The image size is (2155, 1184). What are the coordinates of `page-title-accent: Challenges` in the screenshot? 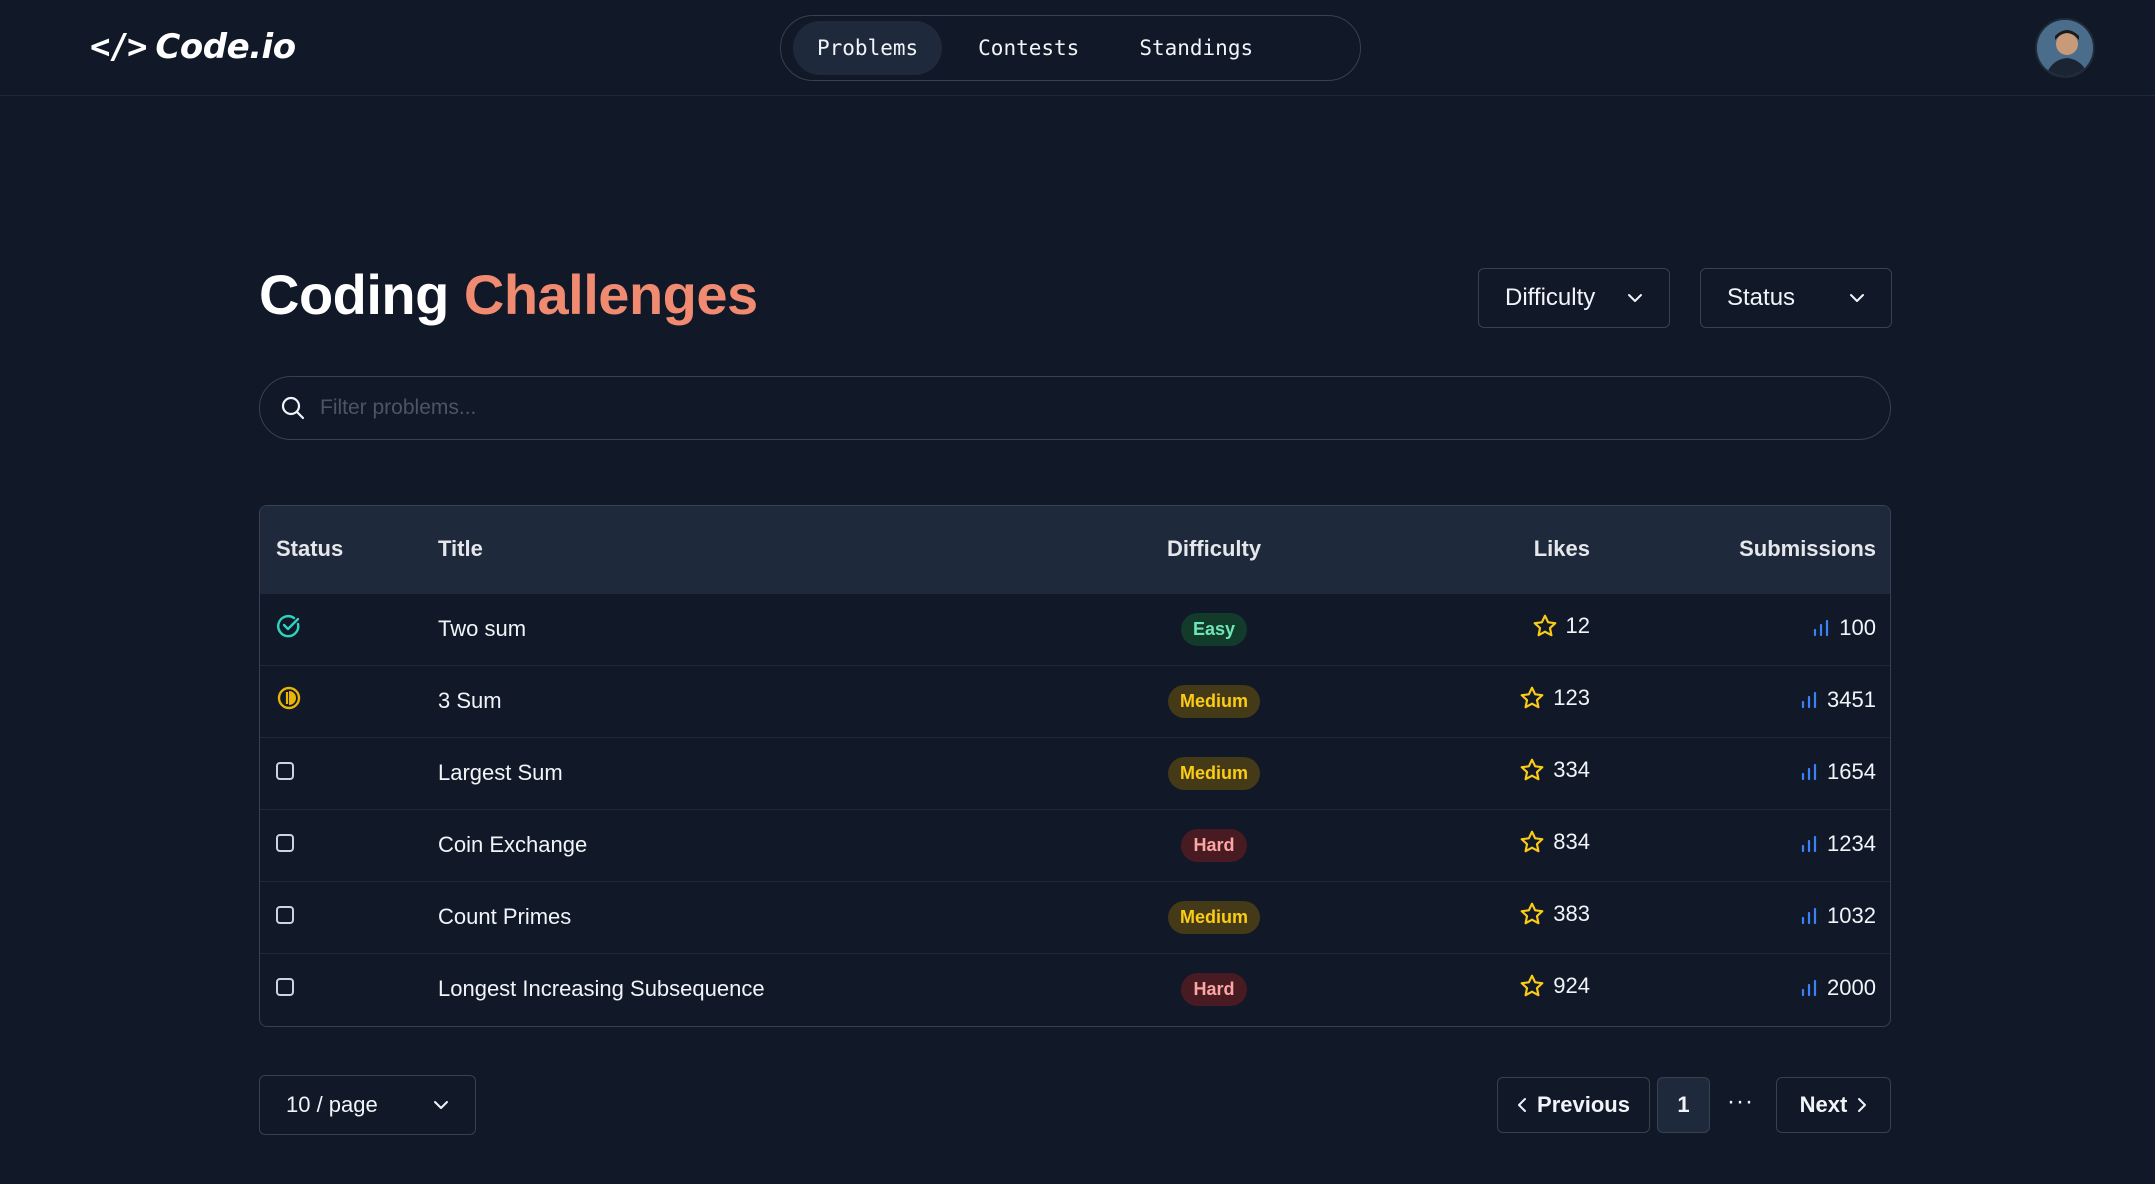 It's located at (610, 294).